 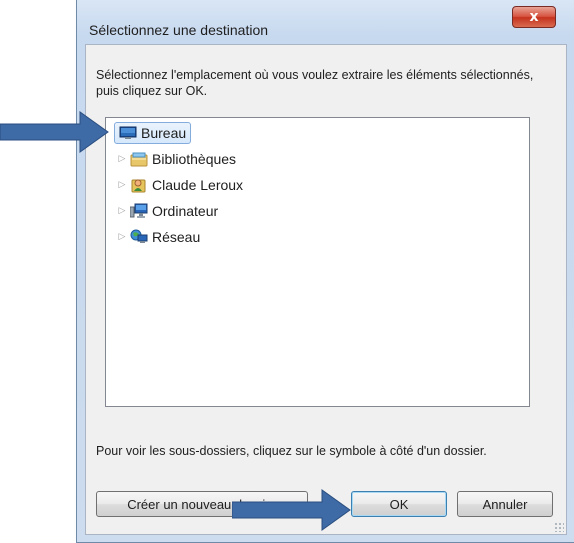 I want to click on annotation-arrow-ok, so click(x=291, y=510).